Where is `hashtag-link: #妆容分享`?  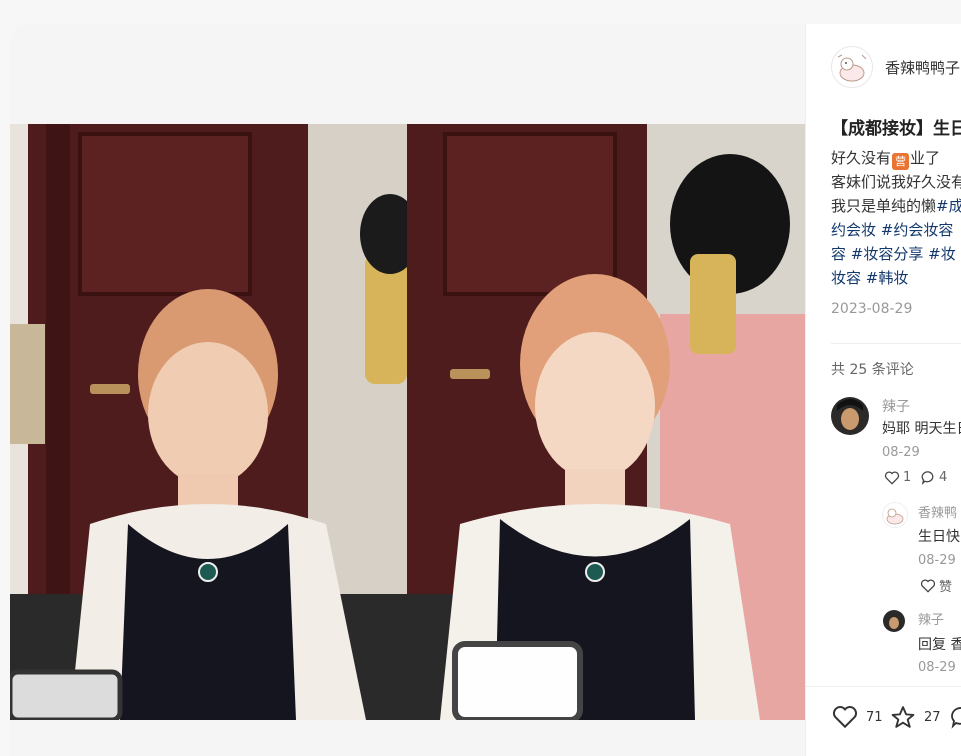
hashtag-link: #妆容分享 is located at coordinates (887, 254).